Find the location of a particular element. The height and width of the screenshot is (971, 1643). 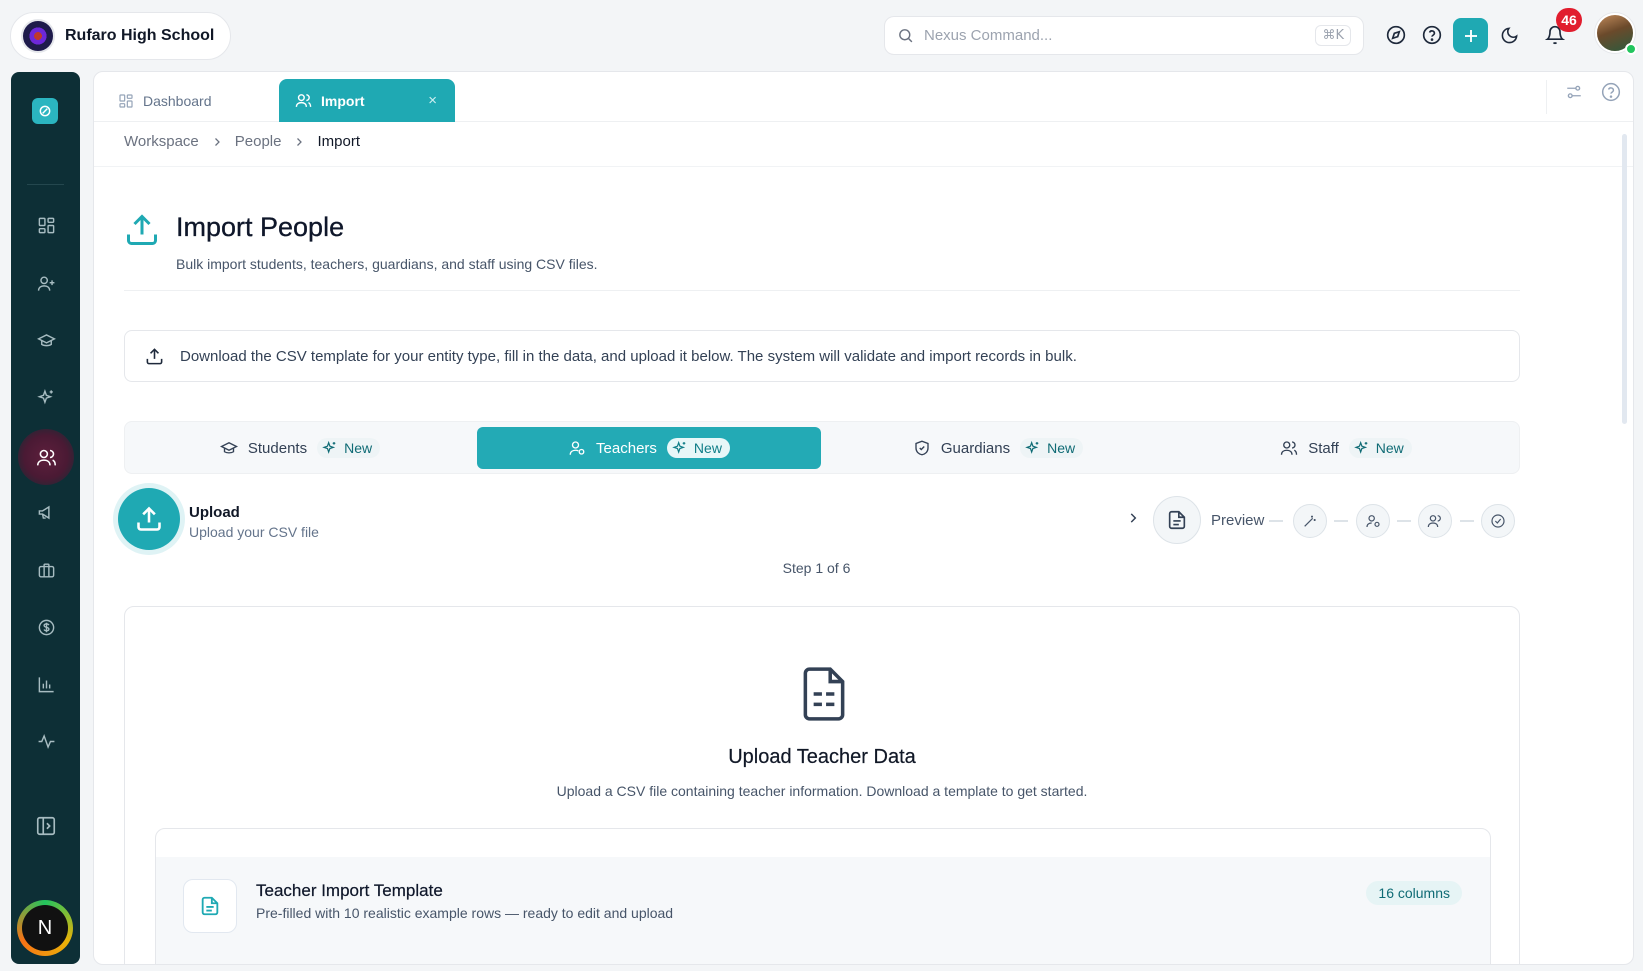

header-divider is located at coordinates (822, 290).